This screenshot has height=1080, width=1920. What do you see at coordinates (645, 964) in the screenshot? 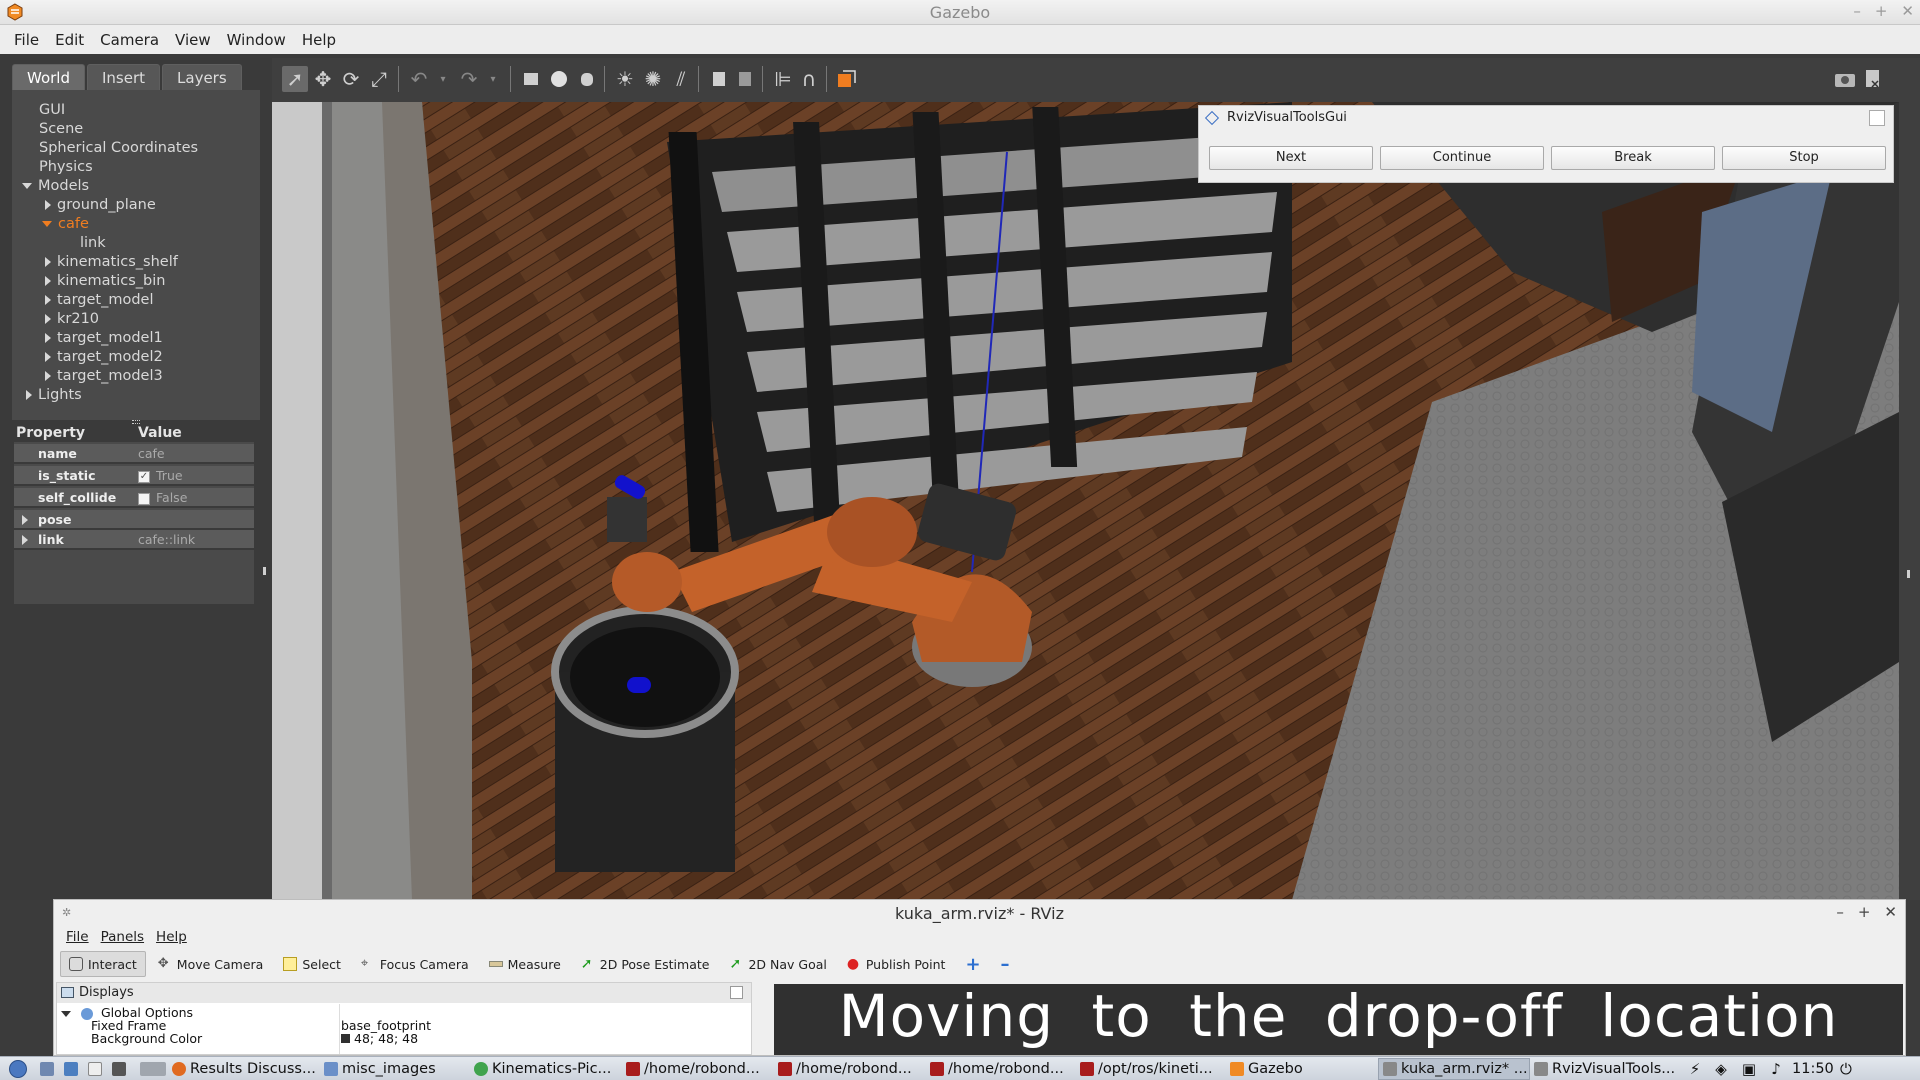
I see `tool-2d-pose-estimate: ➚ 2D Pose Estimate` at bounding box center [645, 964].